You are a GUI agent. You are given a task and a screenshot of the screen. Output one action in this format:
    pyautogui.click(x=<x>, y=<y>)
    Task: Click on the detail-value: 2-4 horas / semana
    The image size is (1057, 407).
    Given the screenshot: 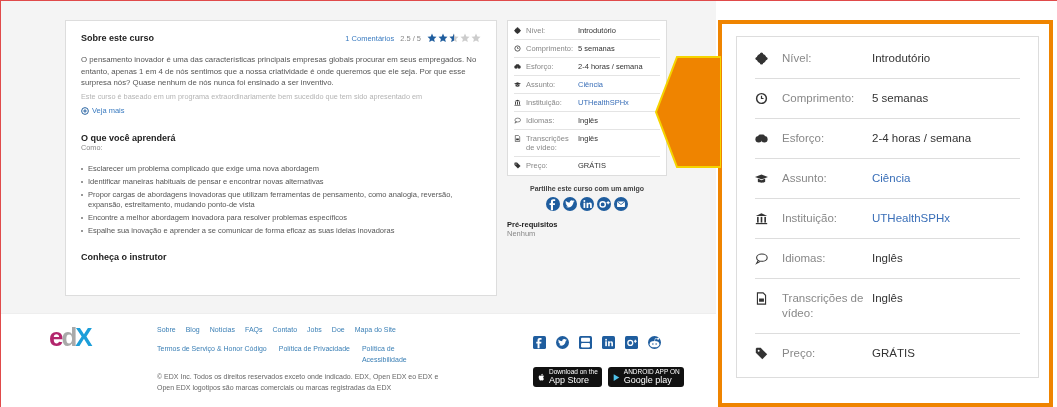 What is the action you would take?
    pyautogui.click(x=922, y=138)
    